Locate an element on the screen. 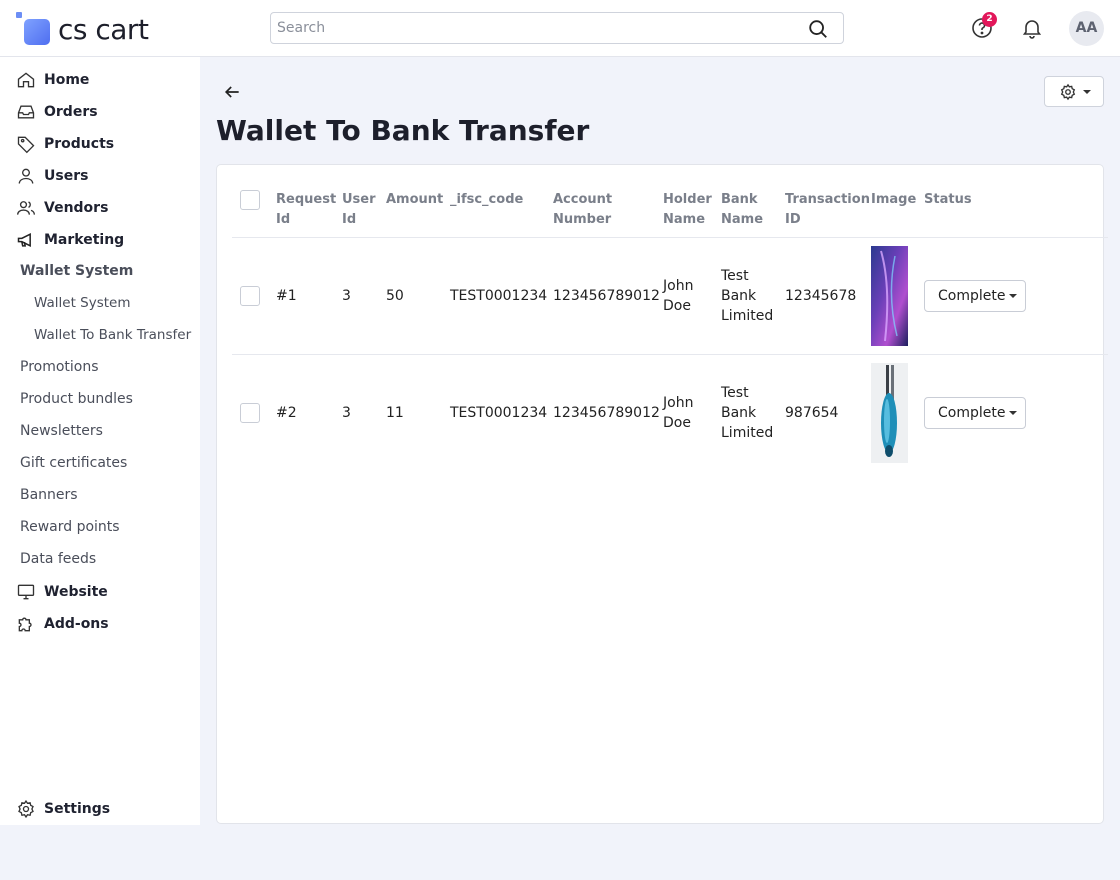 This screenshot has width=1120, height=880. header-ifsc-code: _ifsc_code is located at coordinates (486, 200).